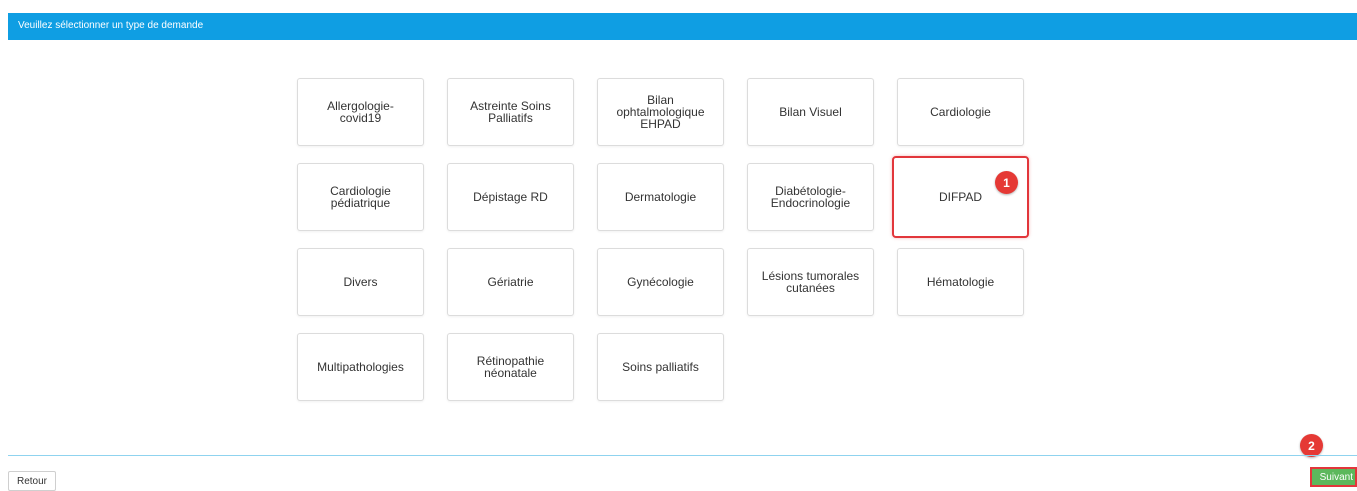  I want to click on tile-label: Rétinopathie néonatale, so click(510, 367).